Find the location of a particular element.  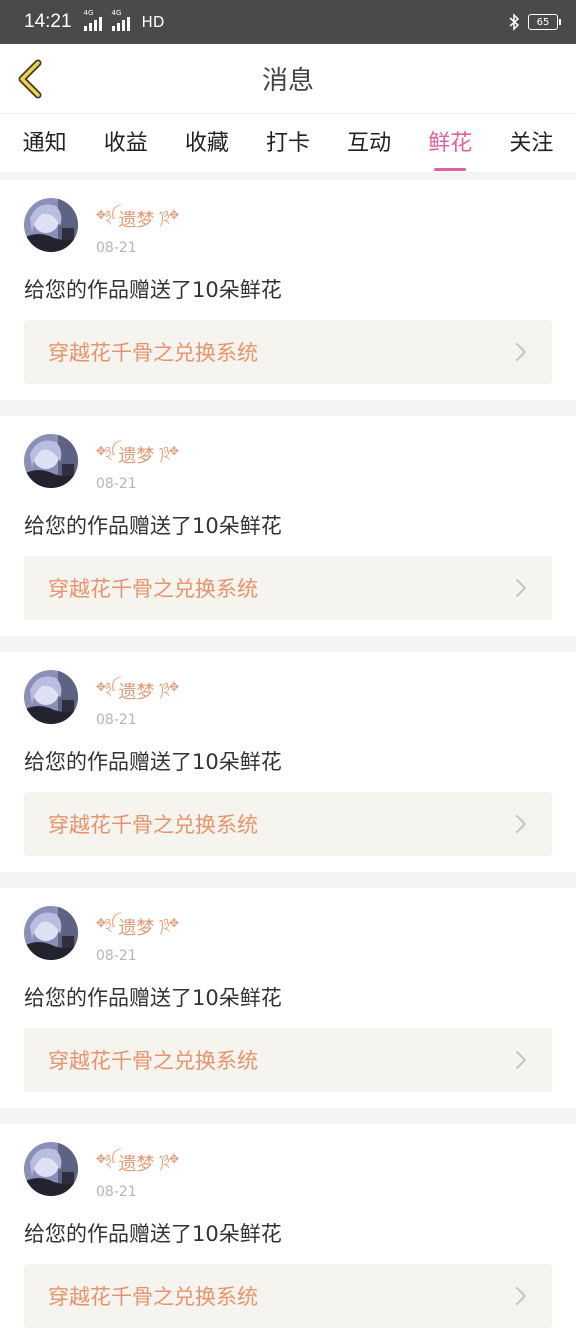

page-header: 消息 is located at coordinates (288, 79).